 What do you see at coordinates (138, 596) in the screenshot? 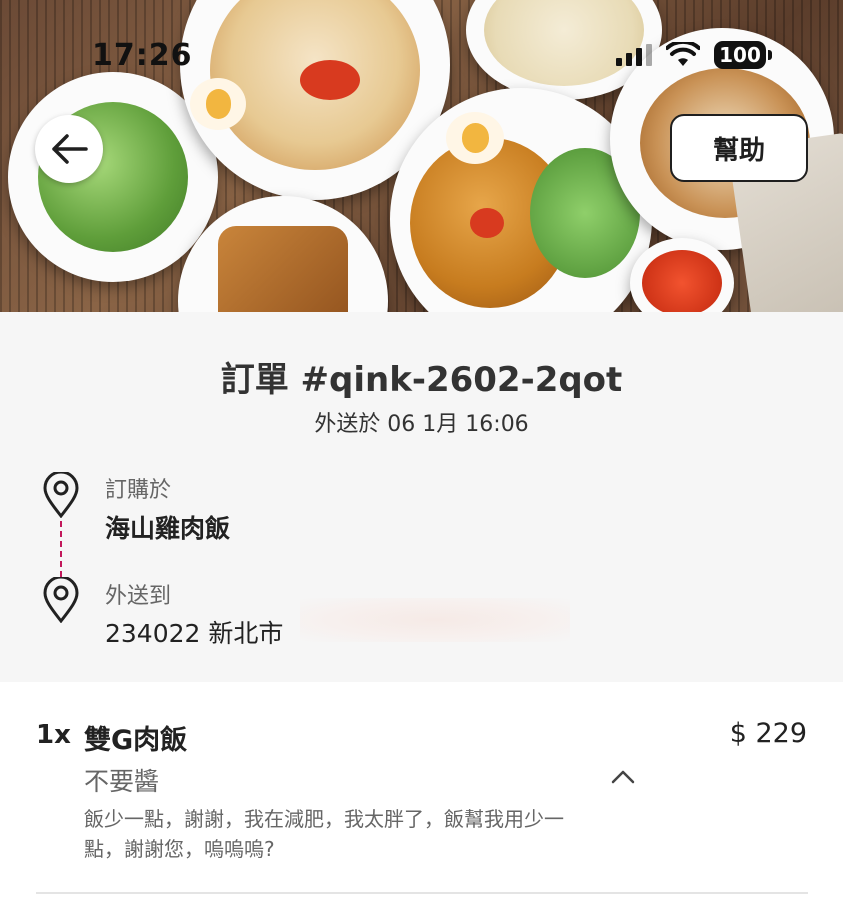
I see `deliver-to-label: 外送到` at bounding box center [138, 596].